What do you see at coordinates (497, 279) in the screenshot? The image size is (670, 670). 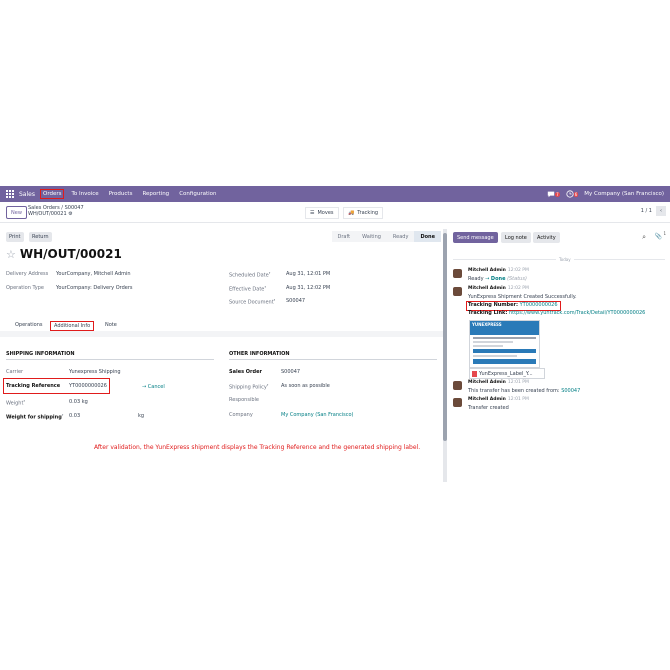 I see `status-change-text: Ready → Done (Status)` at bounding box center [497, 279].